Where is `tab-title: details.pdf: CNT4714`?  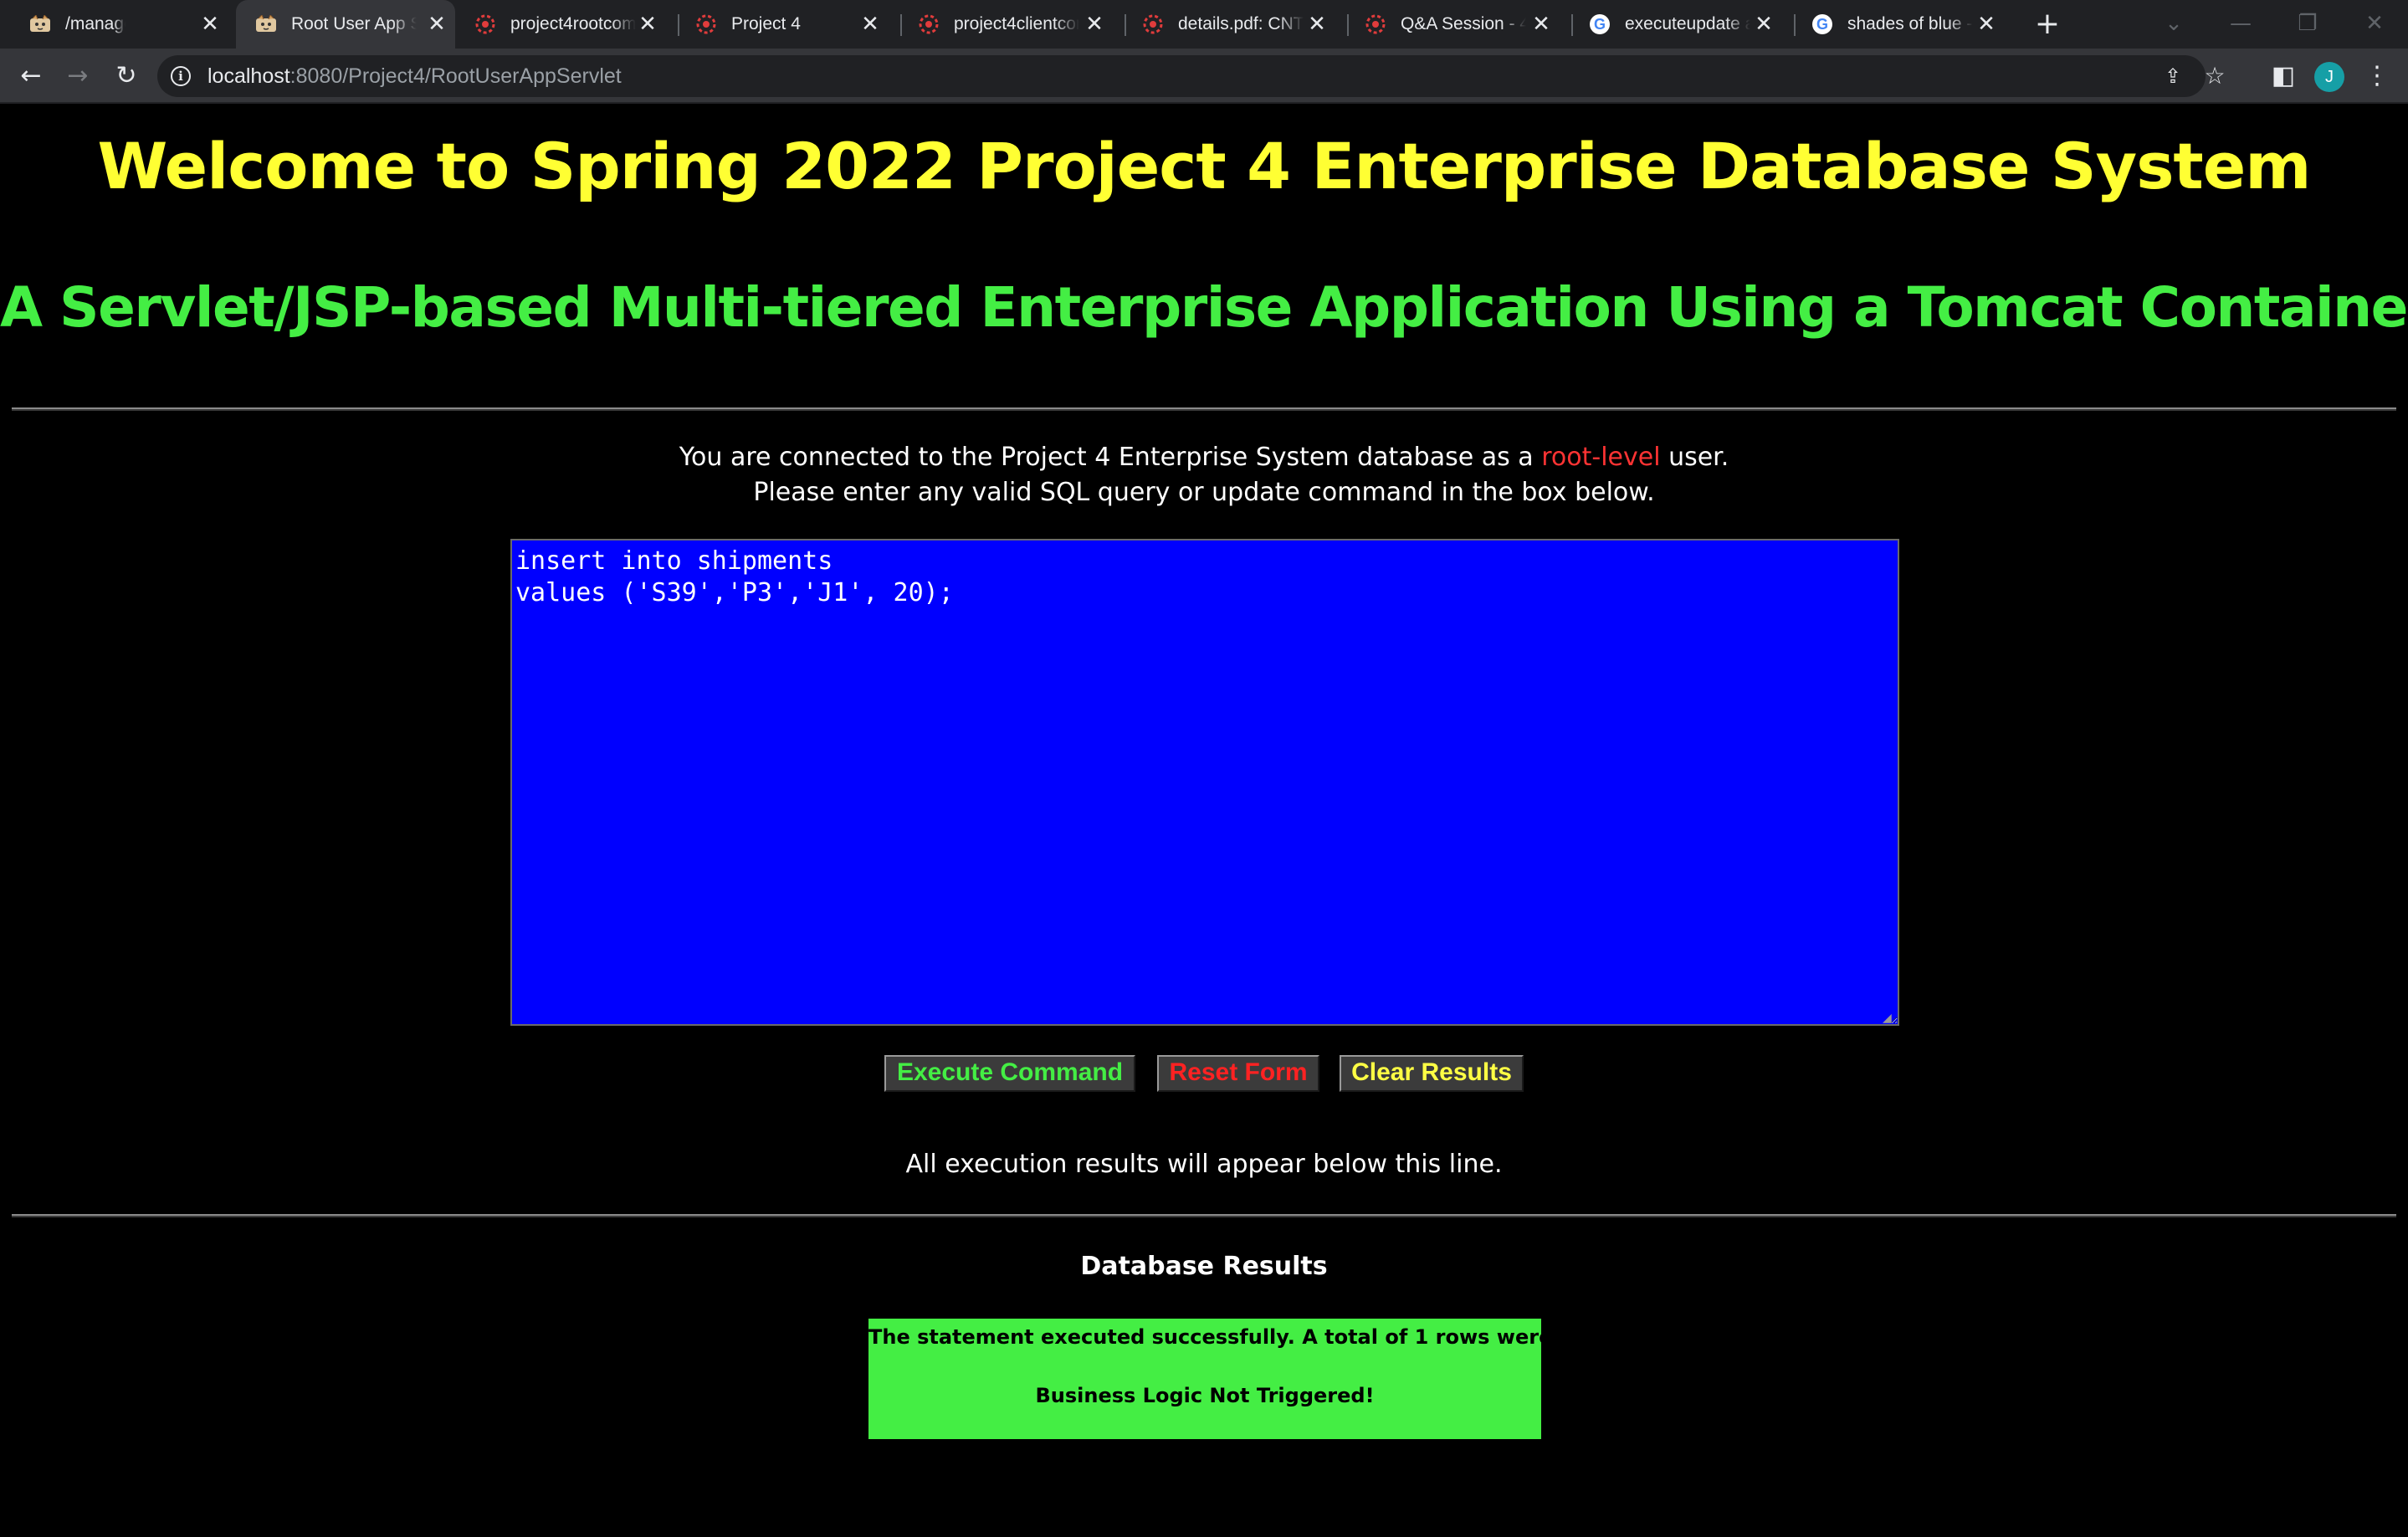
tab-title: details.pdf: CNT4714 is located at coordinates (1241, 23).